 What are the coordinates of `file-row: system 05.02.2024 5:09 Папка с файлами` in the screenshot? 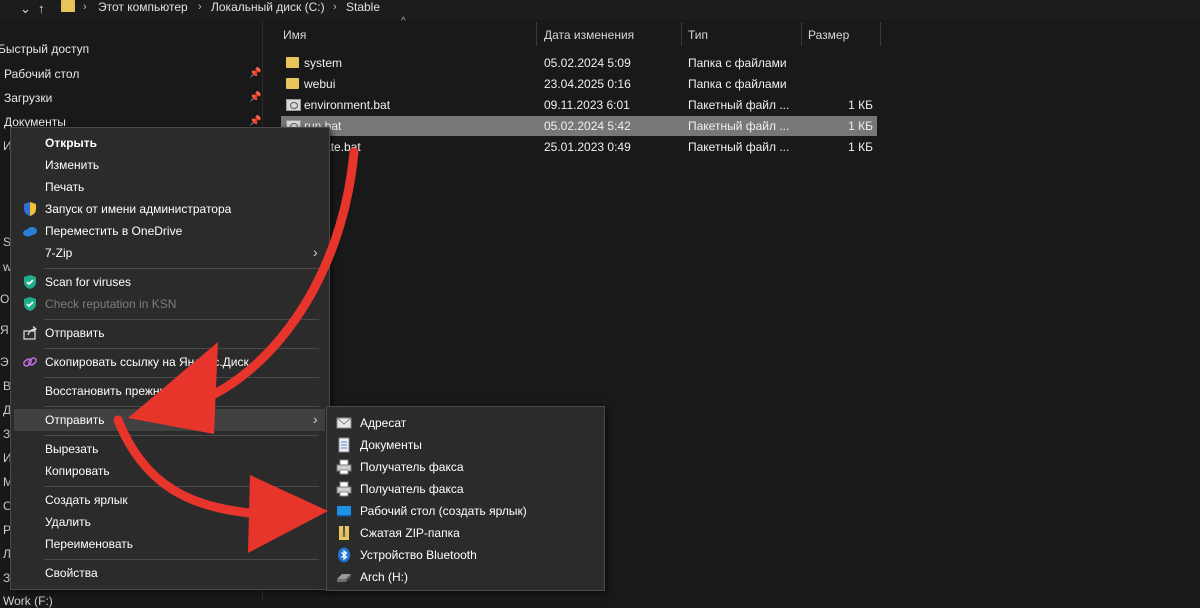 It's located at (579, 63).